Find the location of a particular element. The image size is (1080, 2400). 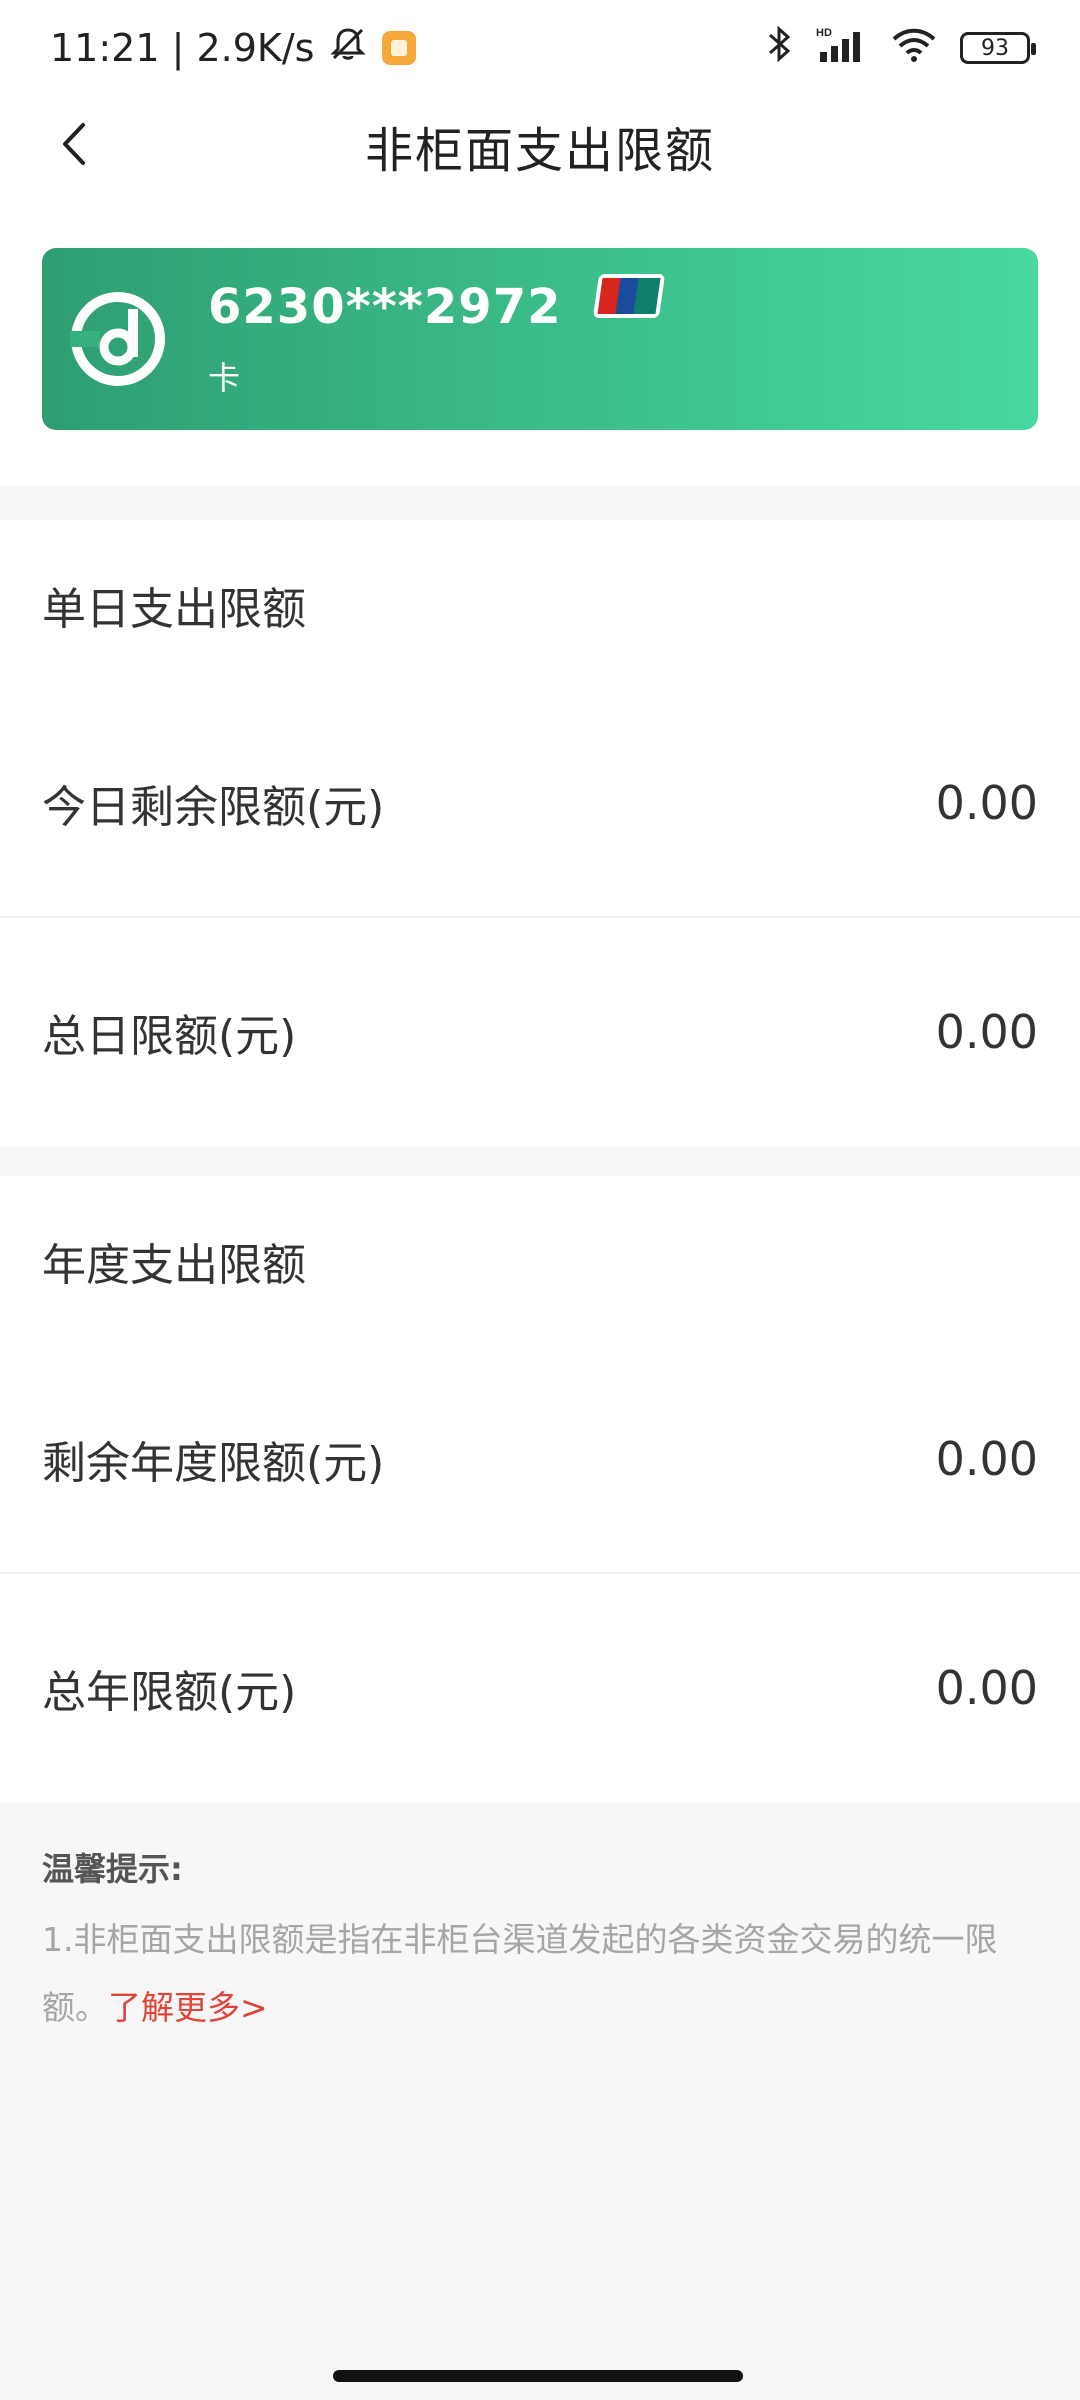

bank-card: 6230***2972 卡 is located at coordinates (540, 339).